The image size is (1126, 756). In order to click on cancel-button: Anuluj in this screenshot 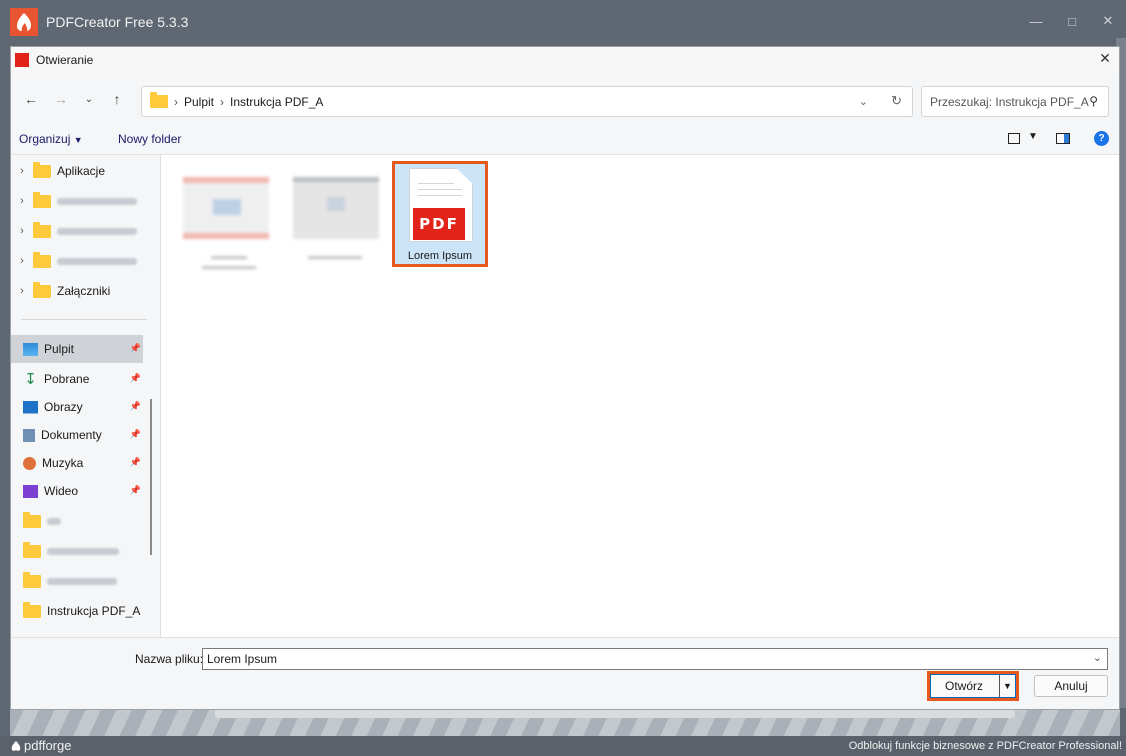, I will do `click(1071, 686)`.